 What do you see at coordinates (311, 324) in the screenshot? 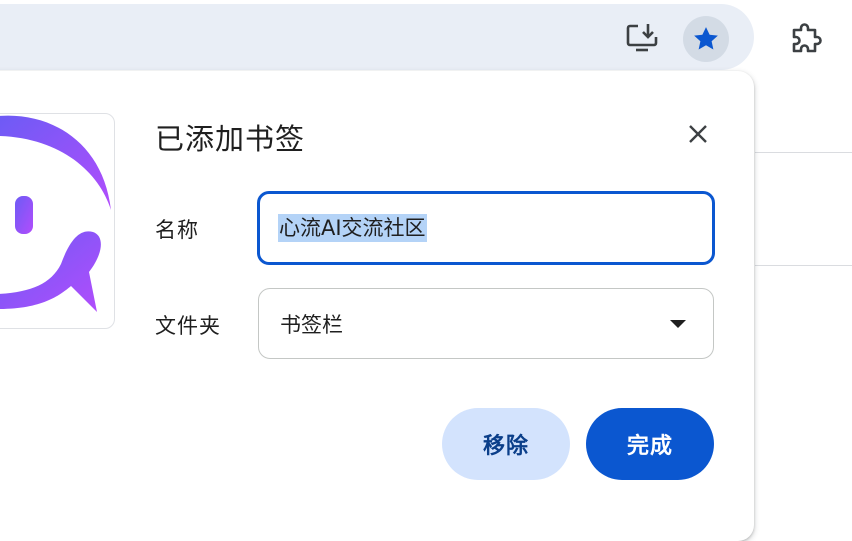
I see `folder-selected-value: 书签栏` at bounding box center [311, 324].